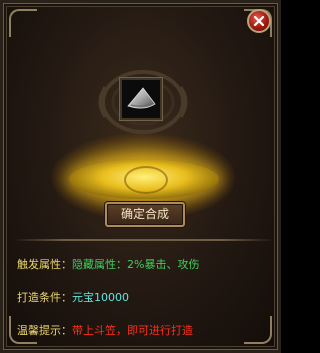 This screenshot has width=320, height=353. Describe the element at coordinates (143, 240) in the screenshot. I see `divider` at that location.